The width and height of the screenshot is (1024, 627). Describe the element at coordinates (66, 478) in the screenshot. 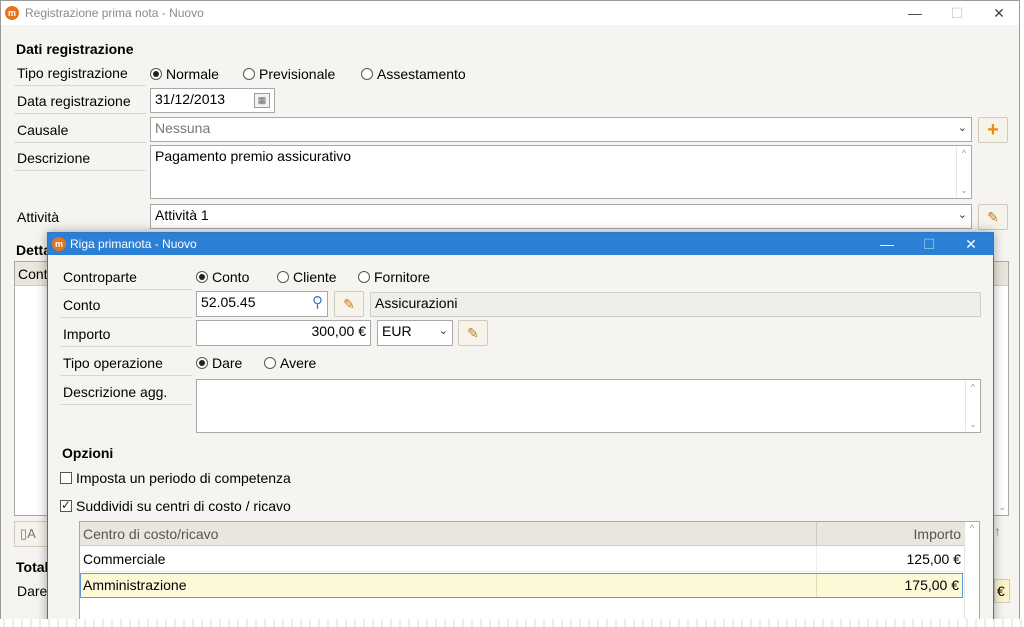

I see `periodo-checkbox-icon` at that location.